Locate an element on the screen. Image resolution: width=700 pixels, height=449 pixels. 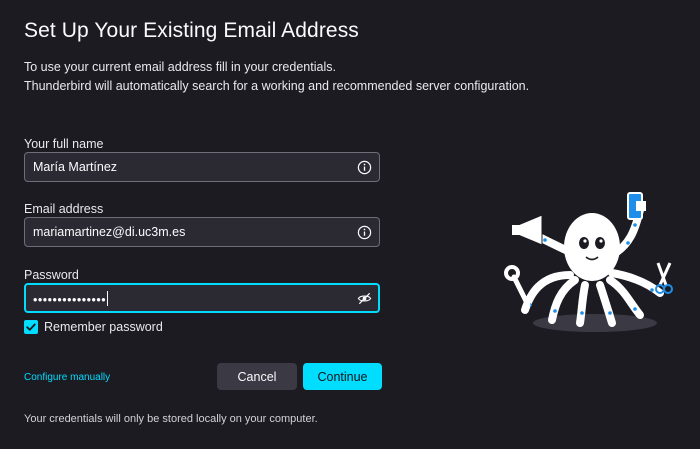
thunderbird-octopus-illustration is located at coordinates (588, 262).